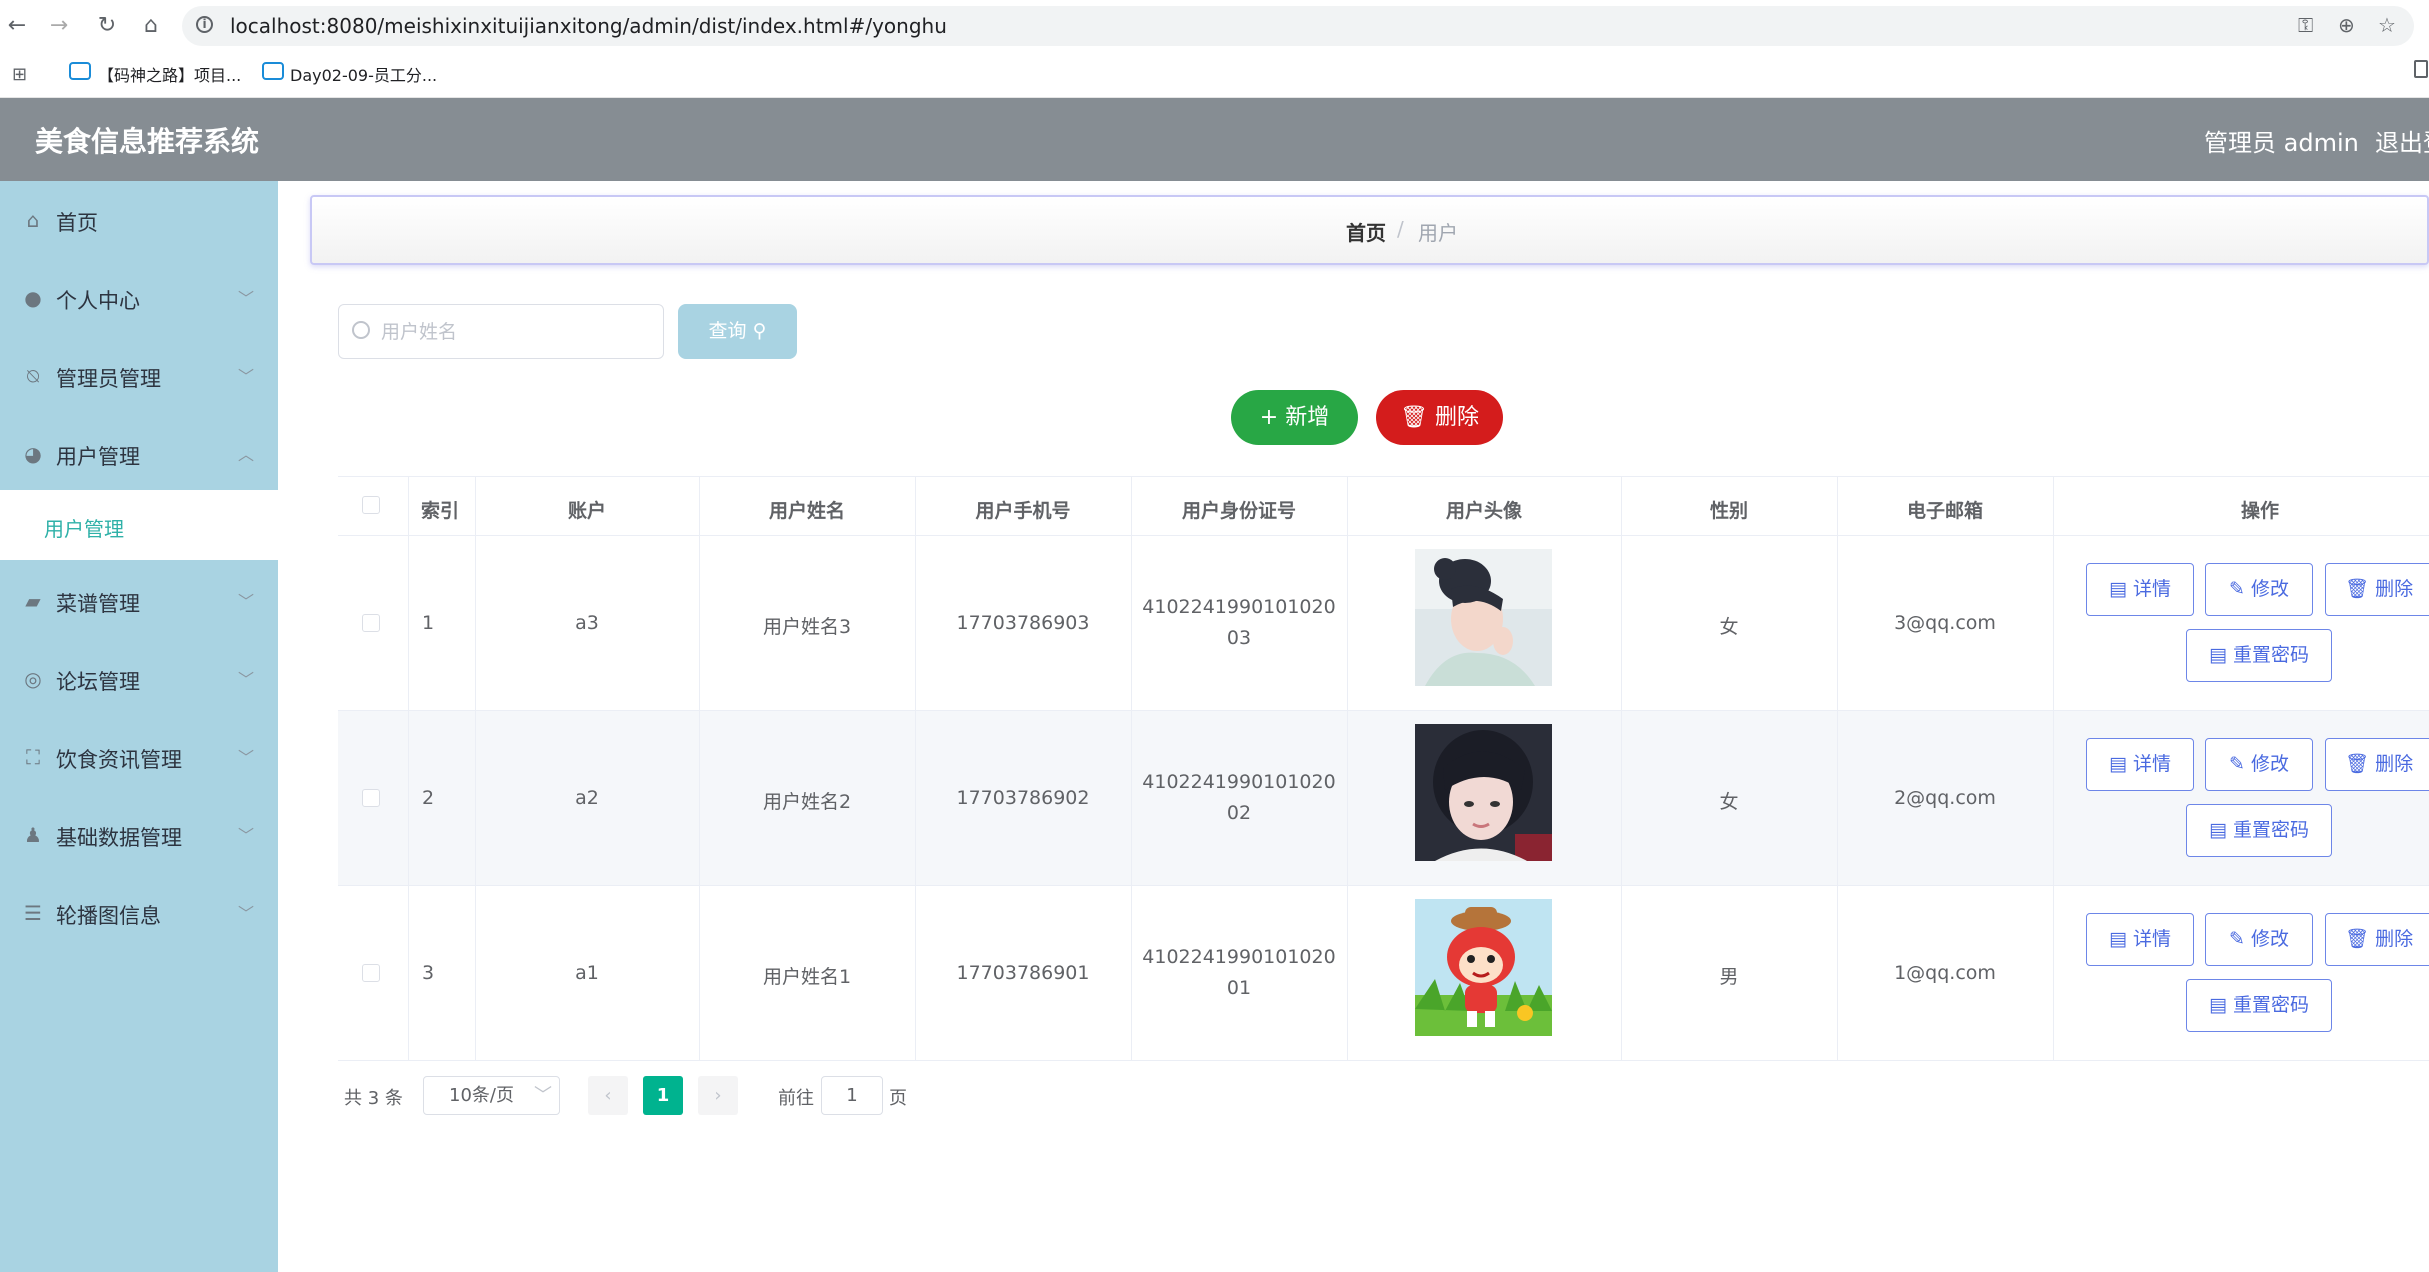 This screenshot has width=2429, height=1272. Describe the element at coordinates (59, 26) in the screenshot. I see `forward-icon: →` at that location.